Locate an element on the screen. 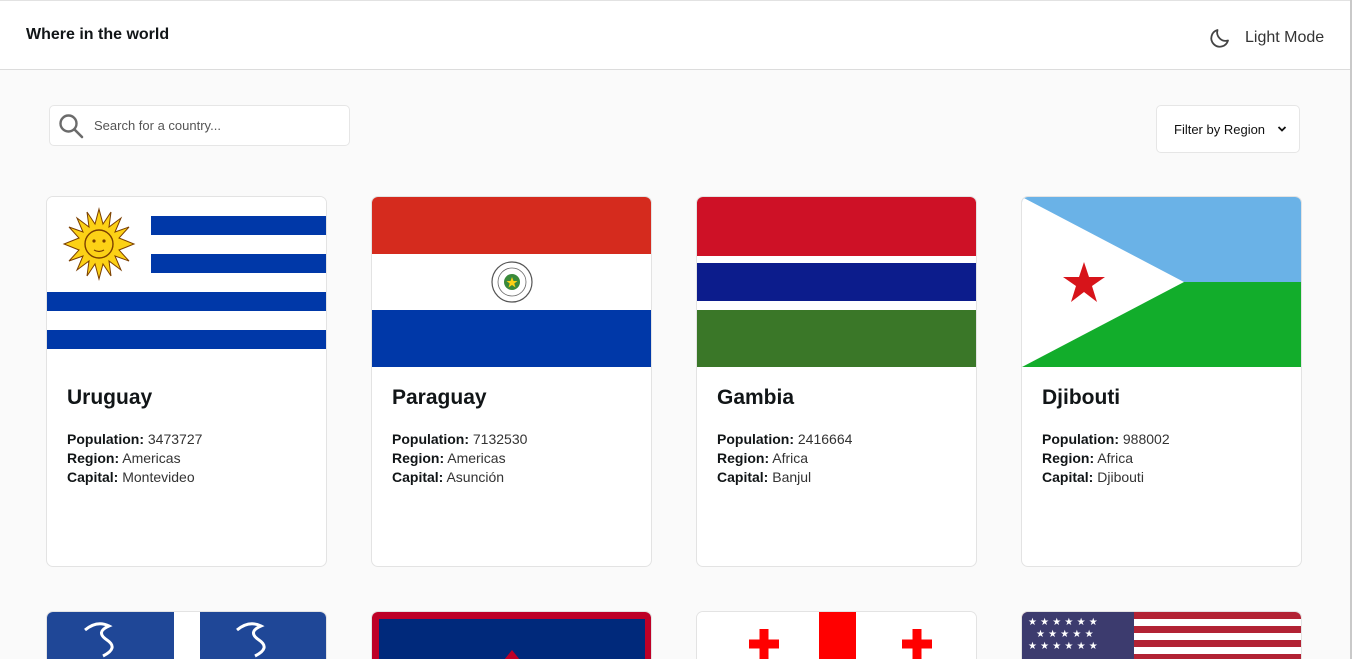 This screenshot has height=659, width=1352. search-box is located at coordinates (199, 125).